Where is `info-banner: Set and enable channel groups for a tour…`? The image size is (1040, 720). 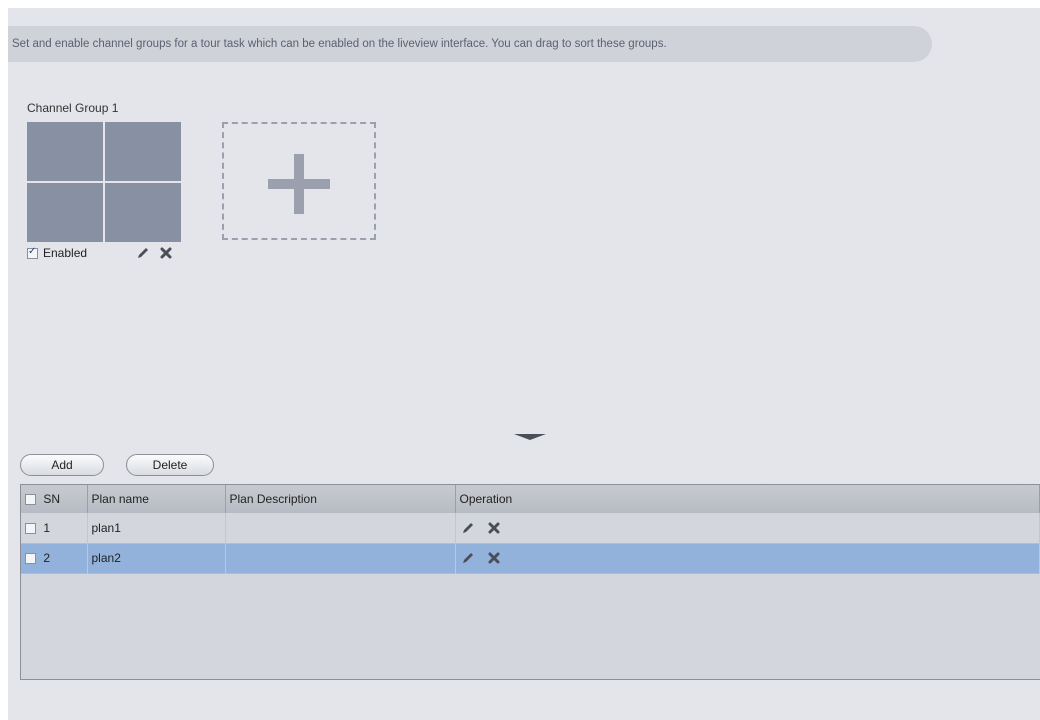 info-banner: Set and enable channel groups for a tour… is located at coordinates (470, 44).